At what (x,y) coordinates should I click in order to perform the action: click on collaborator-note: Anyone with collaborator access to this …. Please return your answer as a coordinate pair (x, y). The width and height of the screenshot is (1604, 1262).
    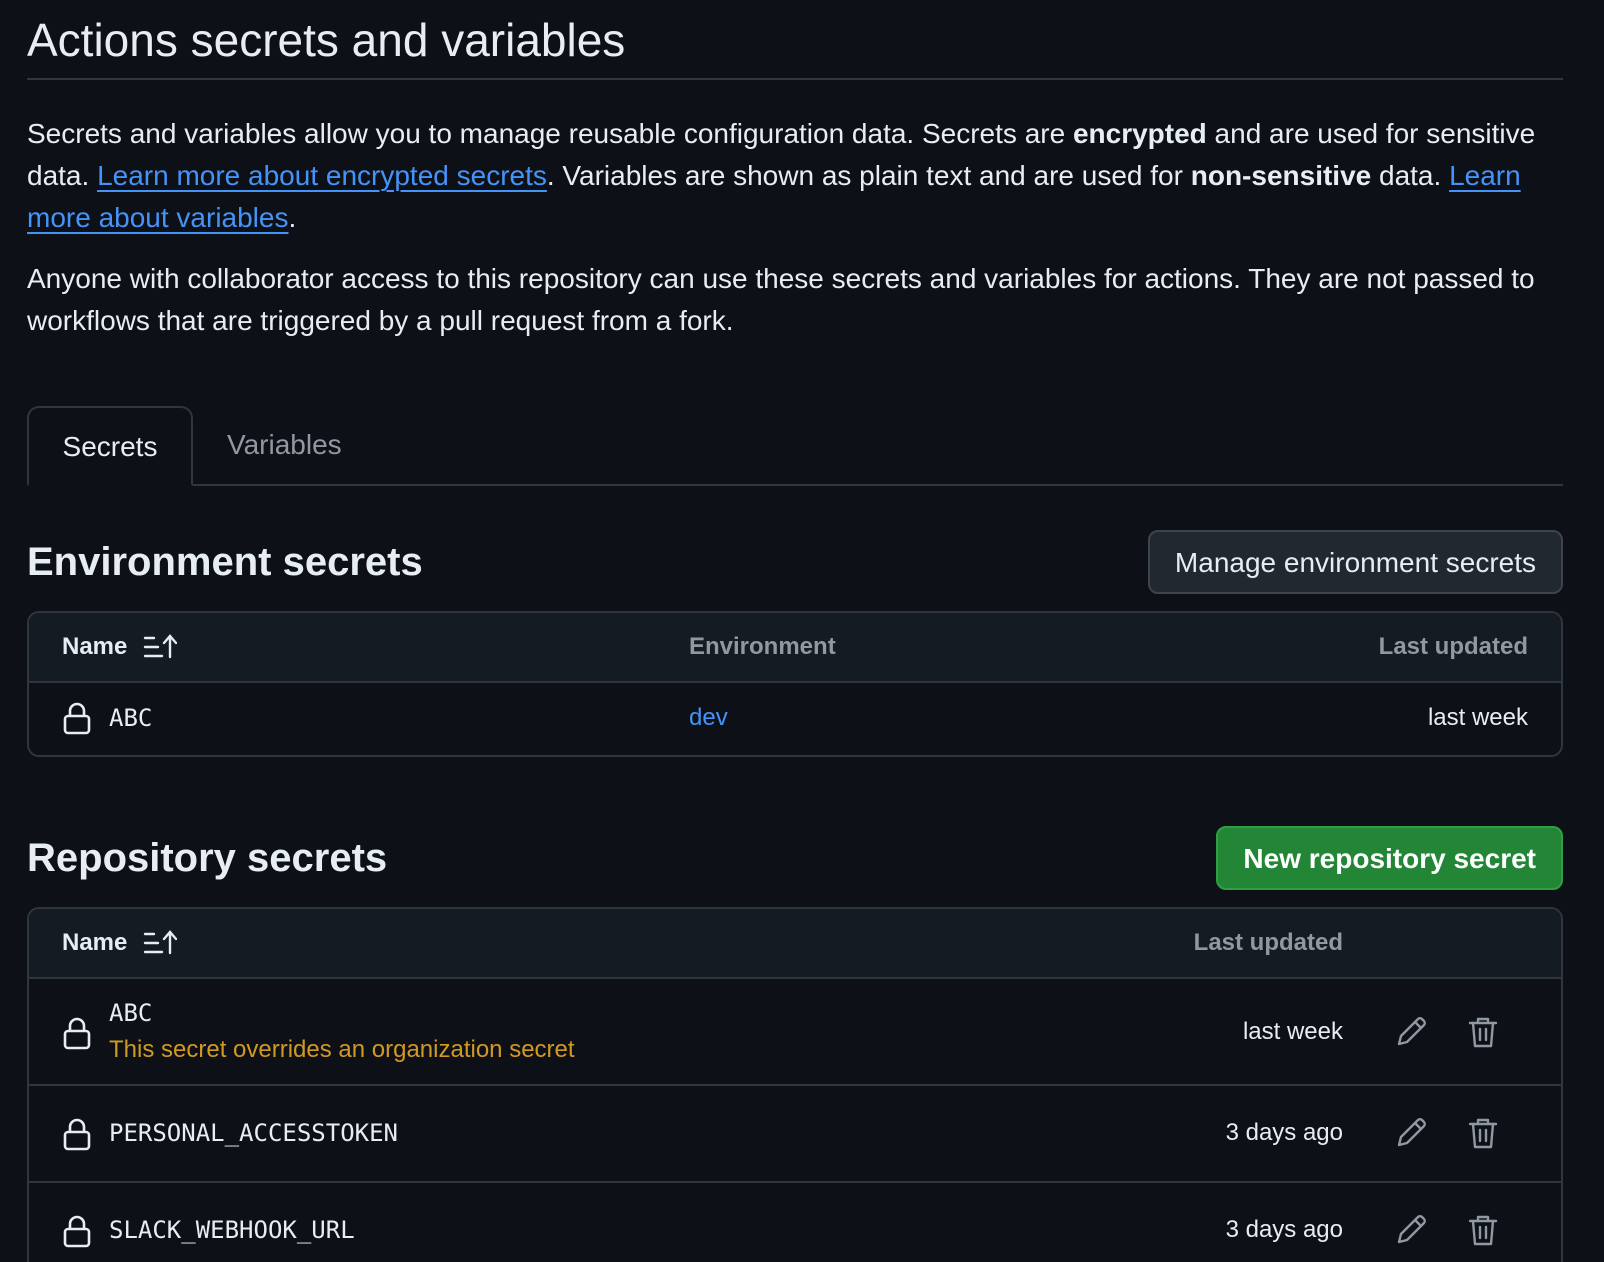
    Looking at the image, I should click on (781, 299).